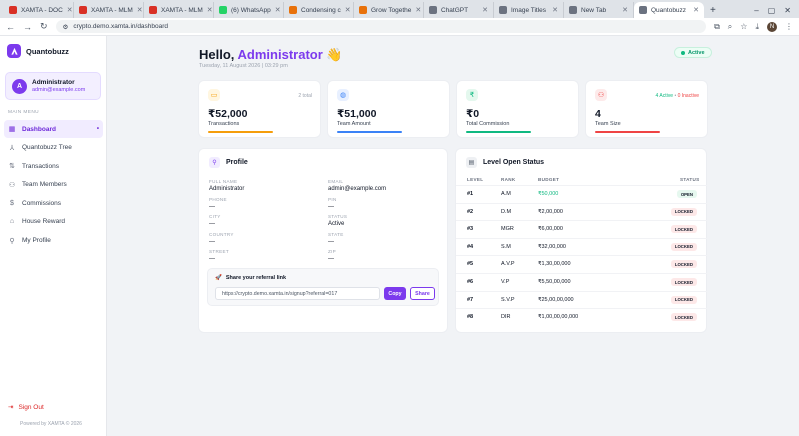 The image size is (799, 436). Describe the element at coordinates (683, 52) in the screenshot. I see `status-dot-icon` at that location.